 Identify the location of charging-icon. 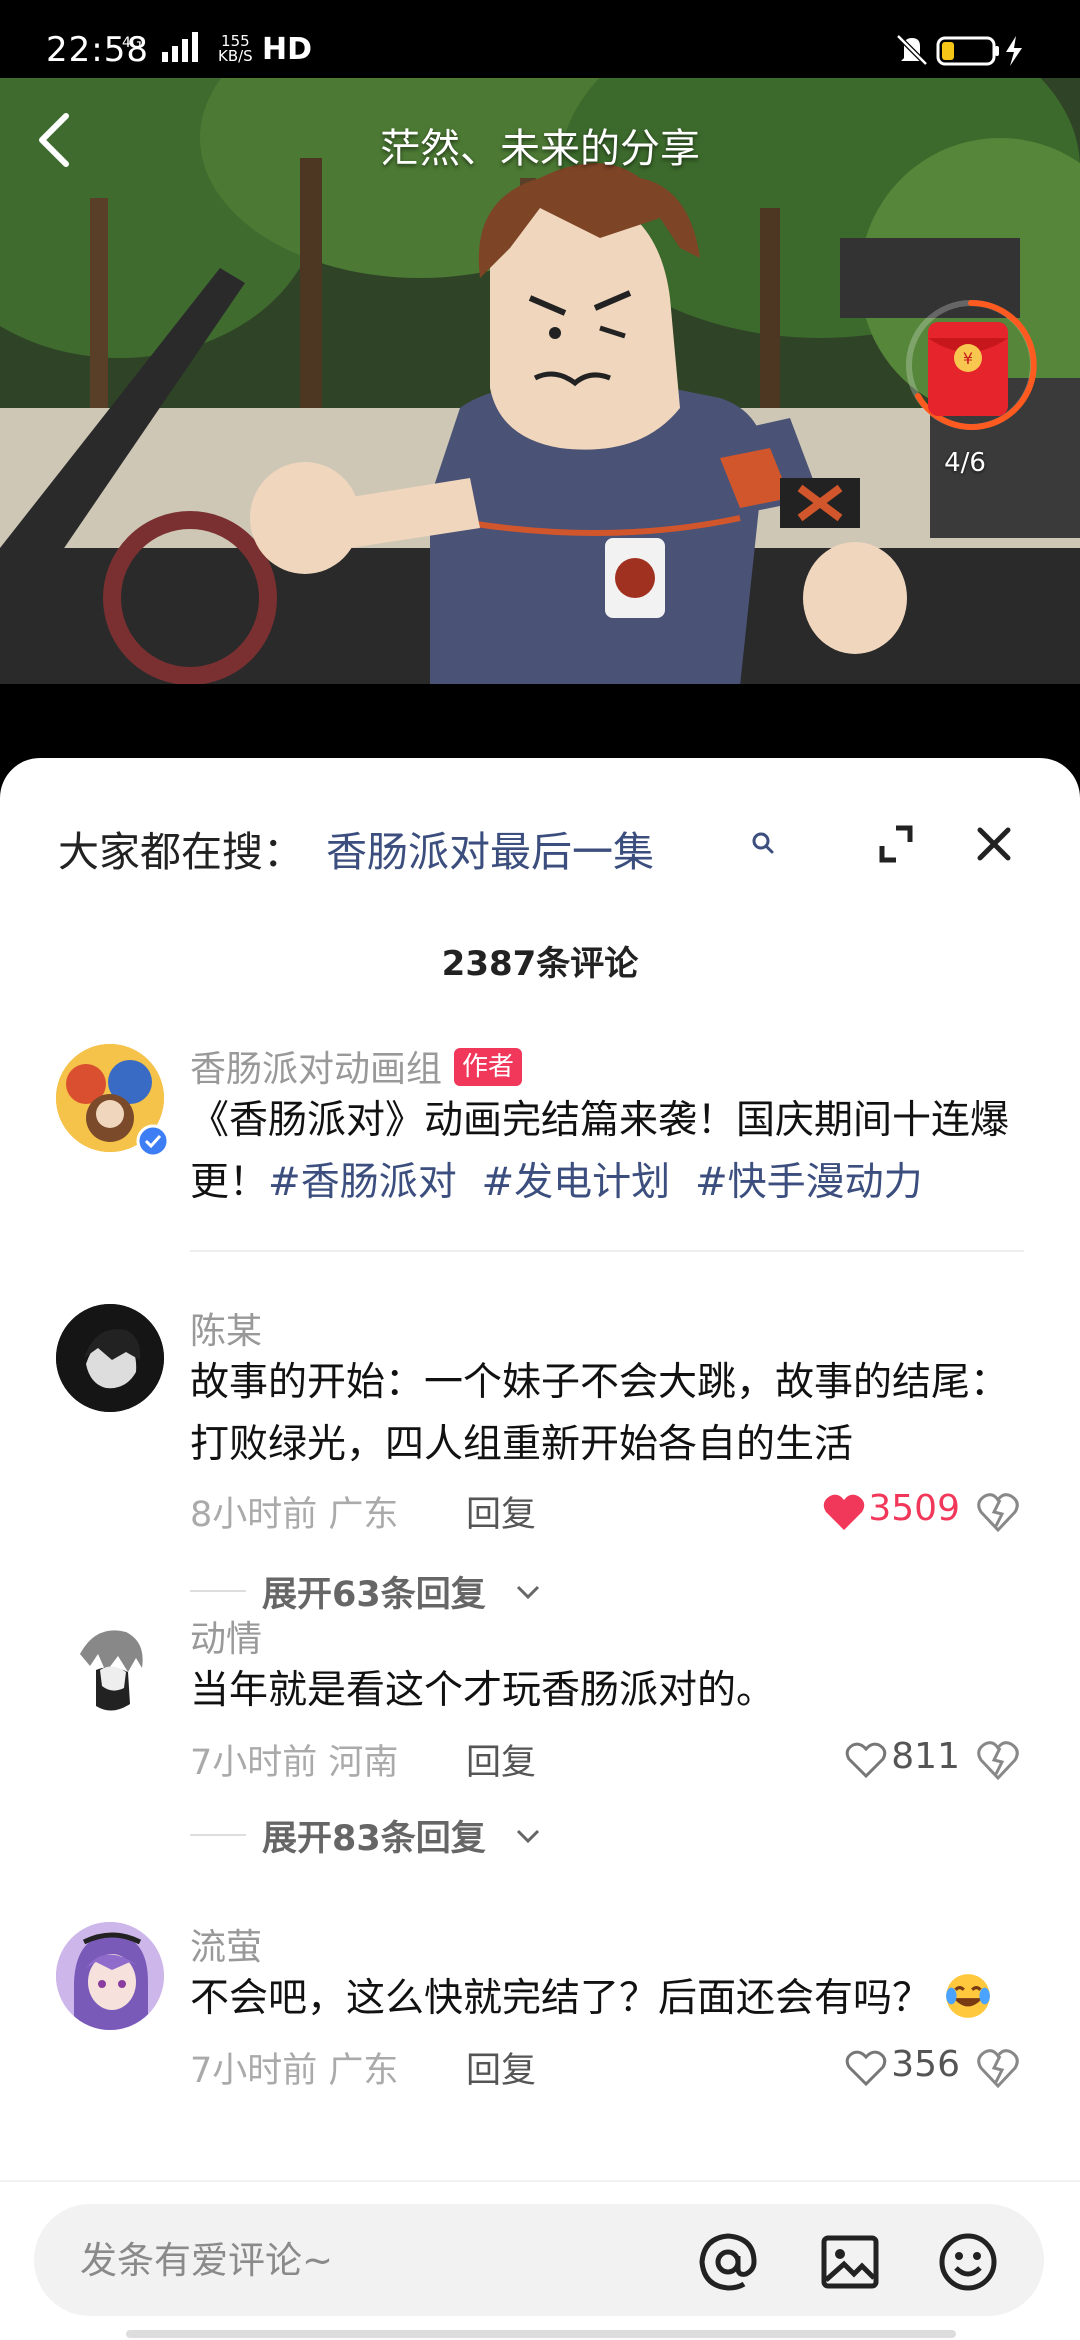
(1014, 51).